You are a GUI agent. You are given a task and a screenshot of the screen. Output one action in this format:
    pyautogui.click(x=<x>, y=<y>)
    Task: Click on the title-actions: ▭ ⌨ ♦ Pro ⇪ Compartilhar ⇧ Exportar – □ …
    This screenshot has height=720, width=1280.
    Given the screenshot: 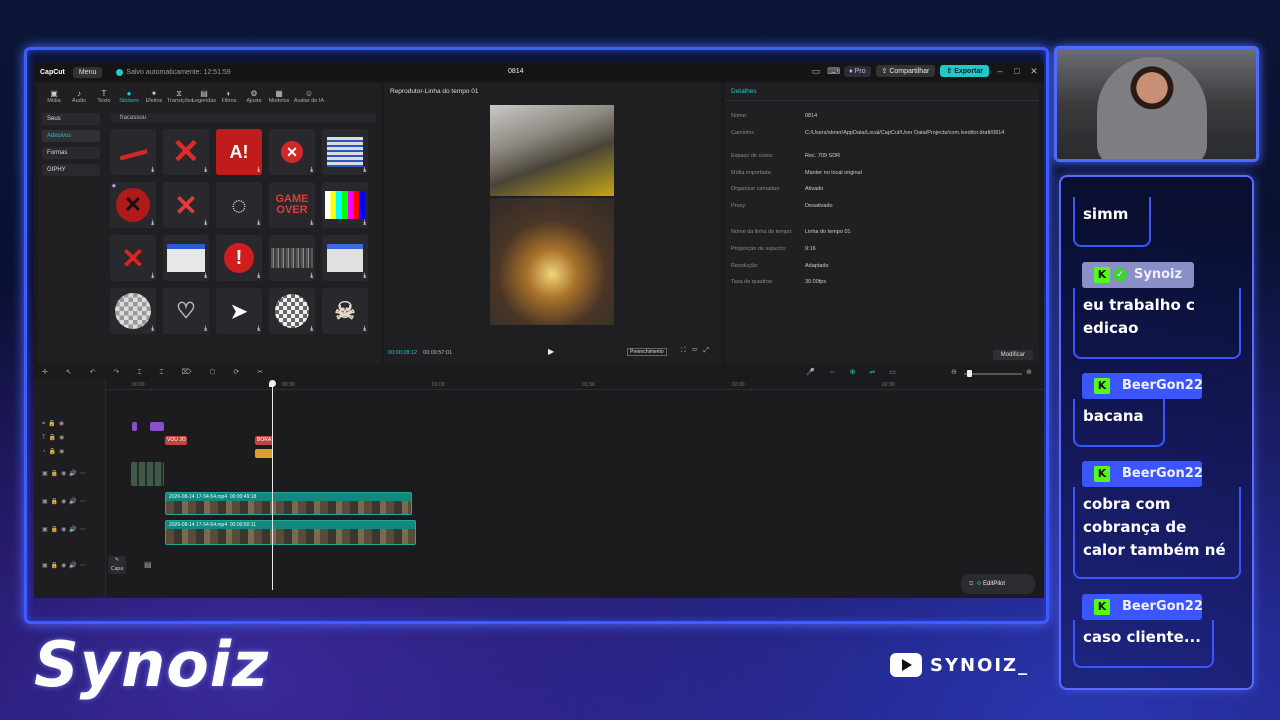 What is the action you would take?
    pyautogui.click(x=925, y=71)
    